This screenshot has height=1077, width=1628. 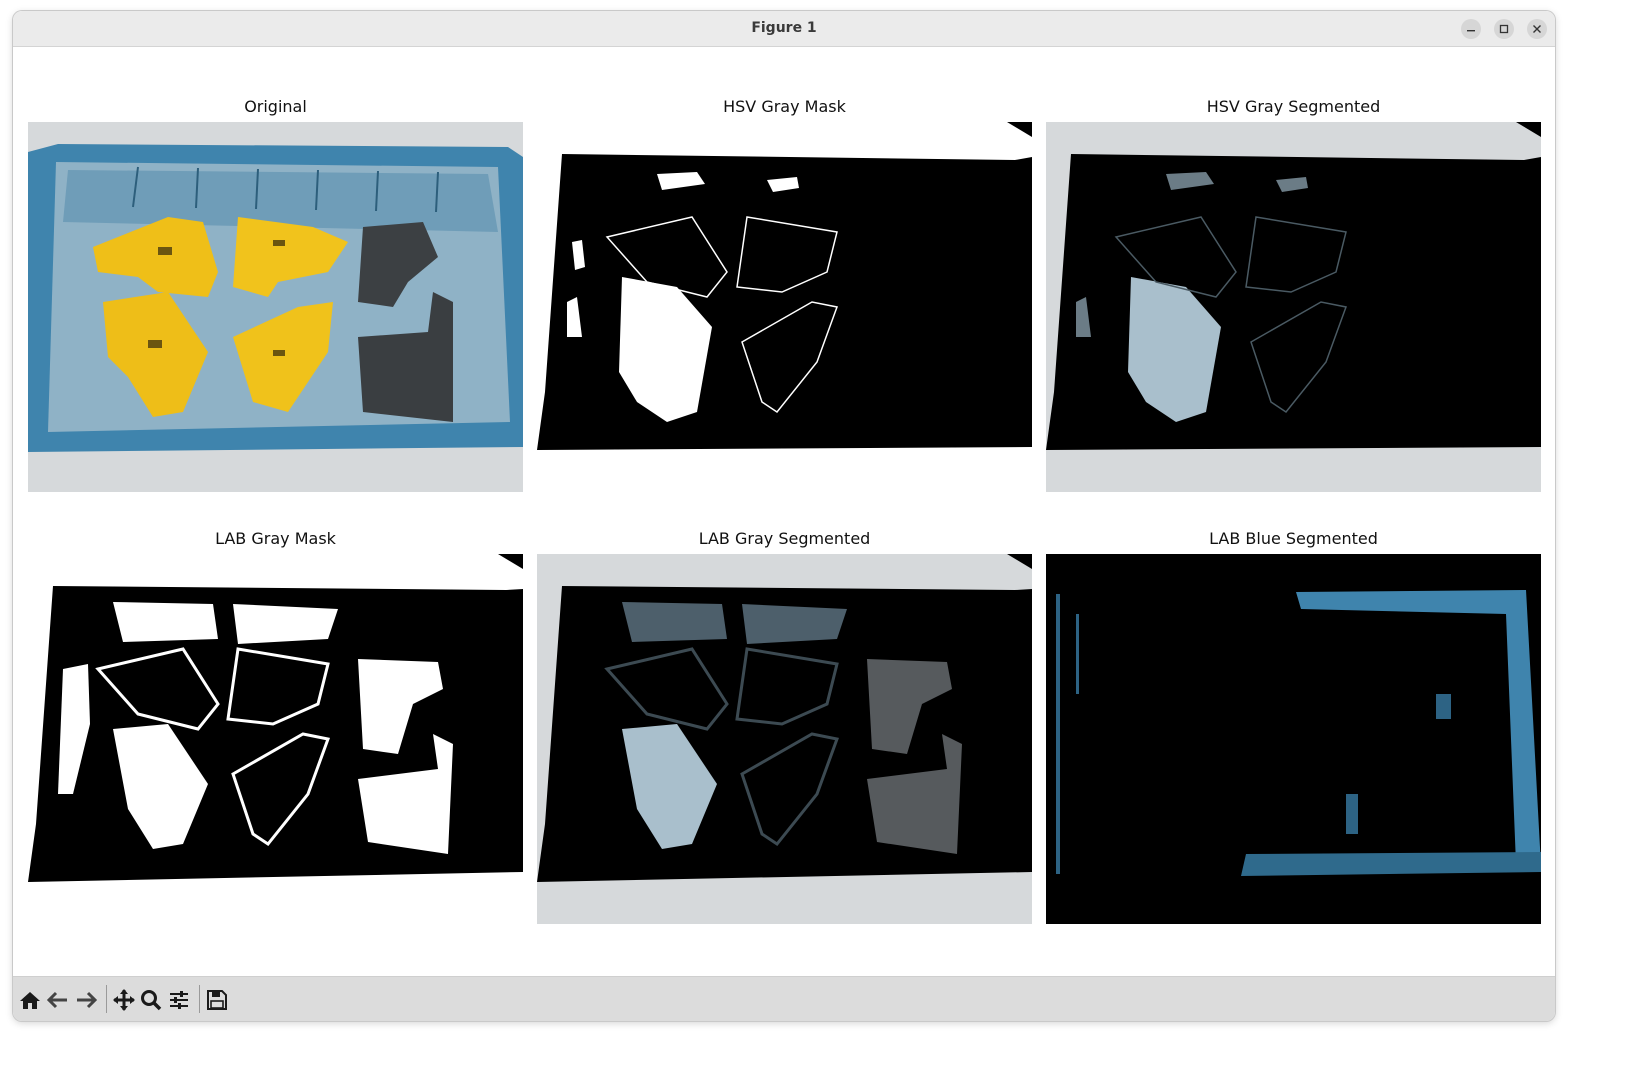 I want to click on title-bar: Figure 1, so click(x=784, y=29).